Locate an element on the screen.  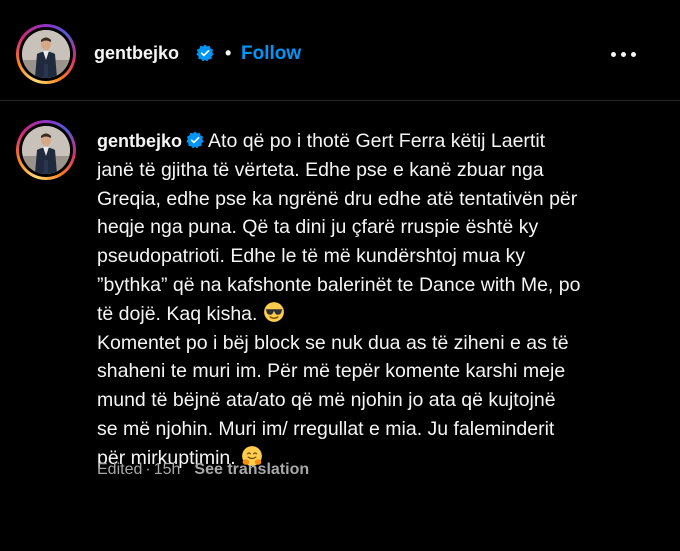
caption-line: të dojë. Kaq kisha. is located at coordinates (377, 314).